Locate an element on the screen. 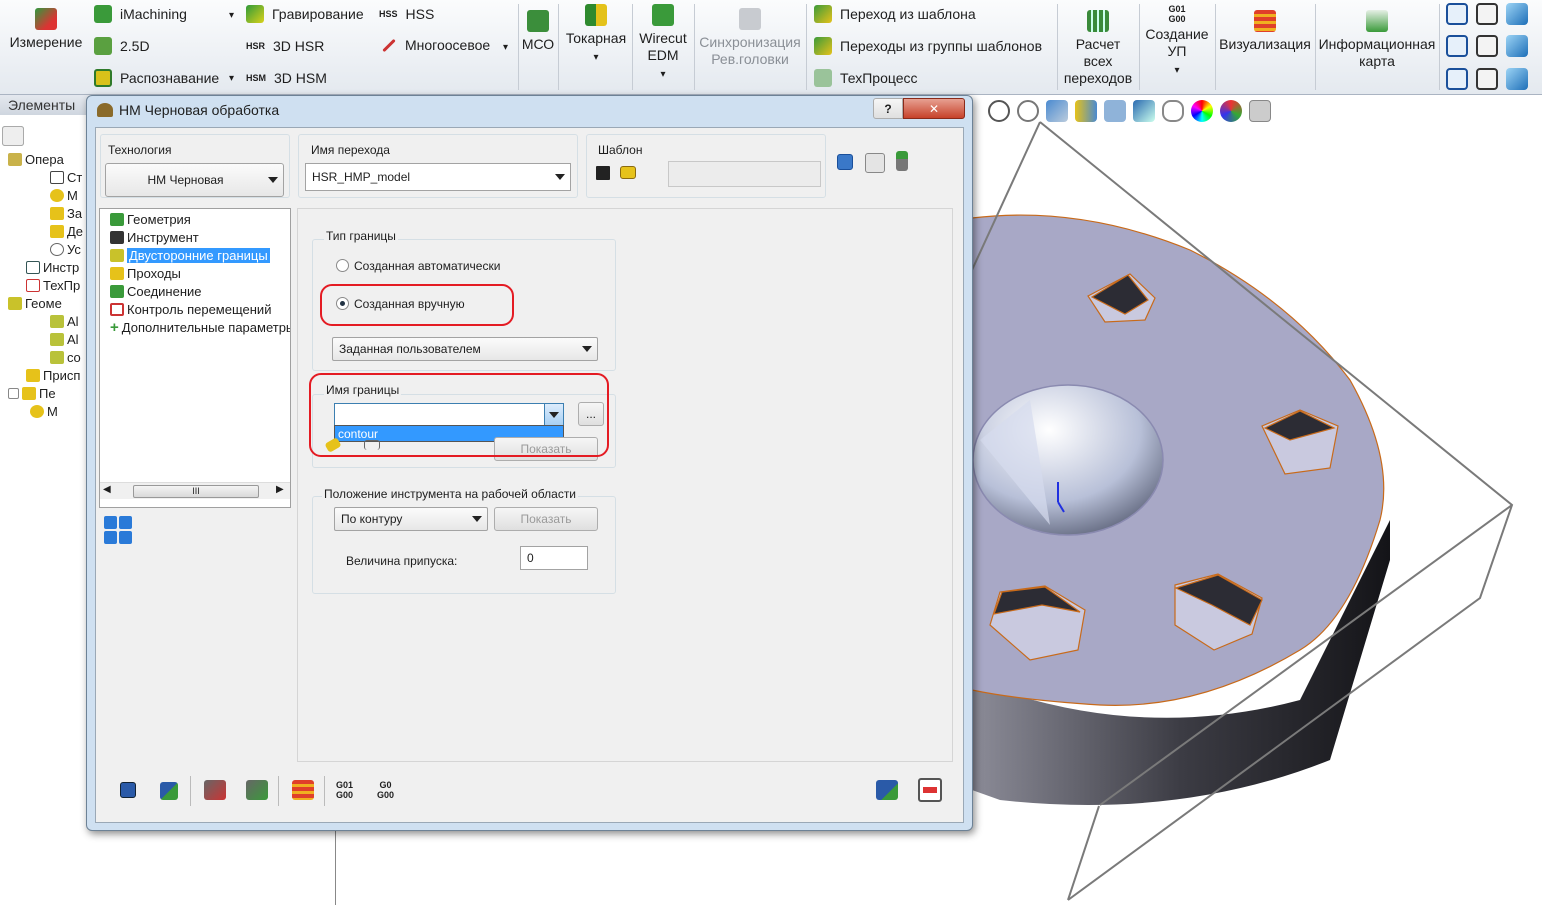 This screenshot has width=1542, height=905. bottom-toolbar: G01 G00 G0 G00 is located at coordinates (529, 794).